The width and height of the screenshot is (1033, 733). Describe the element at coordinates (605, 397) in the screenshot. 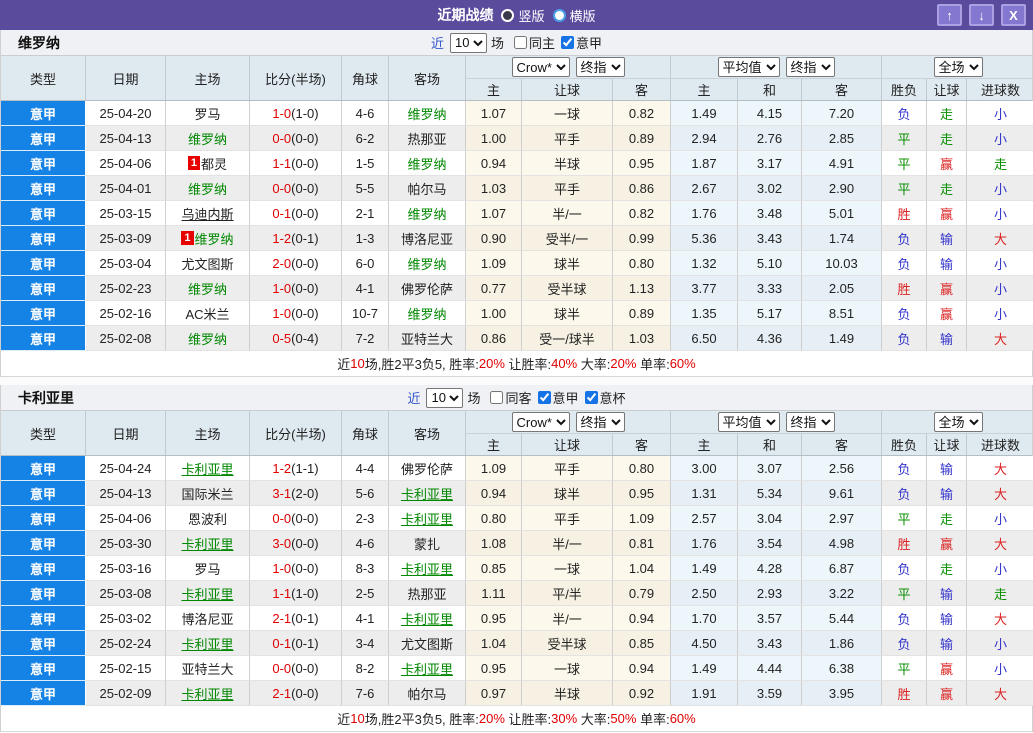

I see `filter-checkbox-item: 意杯` at that location.